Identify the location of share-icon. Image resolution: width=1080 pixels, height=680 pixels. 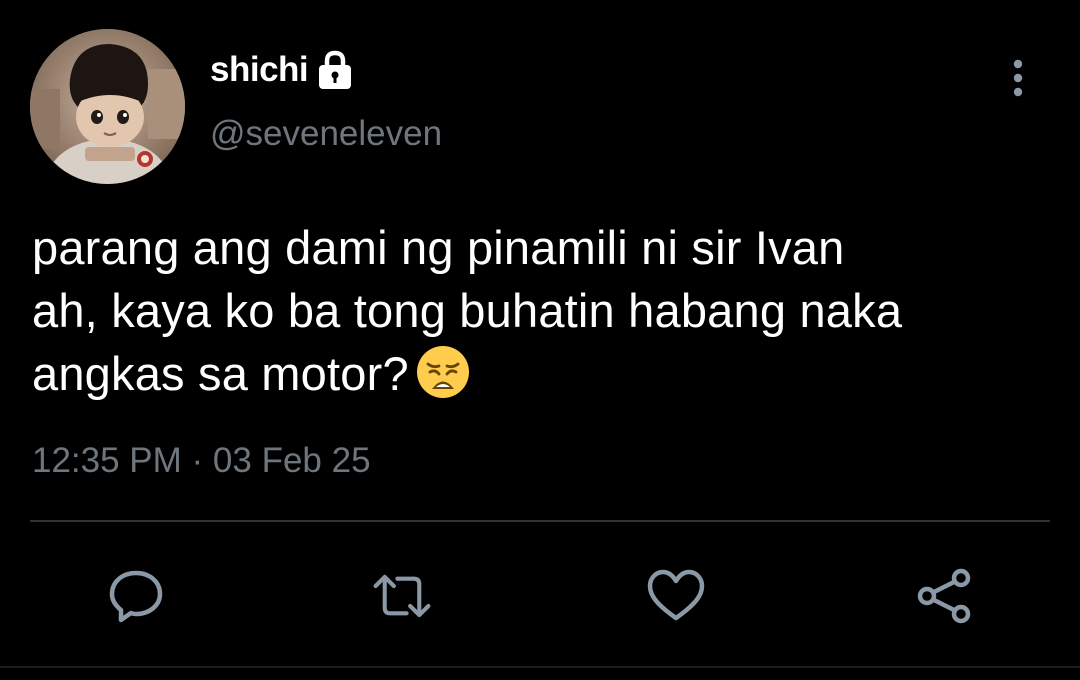
(944, 596).